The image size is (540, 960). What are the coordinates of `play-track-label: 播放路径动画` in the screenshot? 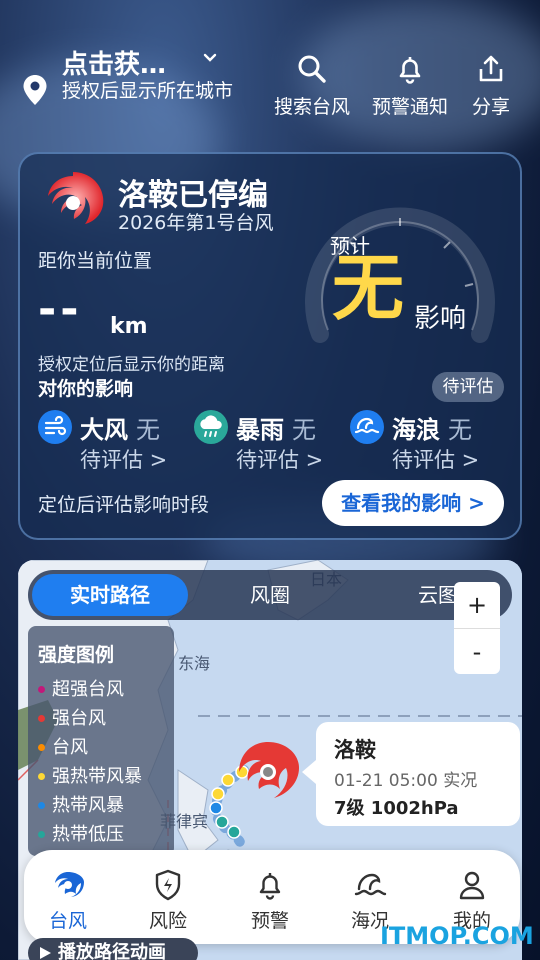 It's located at (112, 951).